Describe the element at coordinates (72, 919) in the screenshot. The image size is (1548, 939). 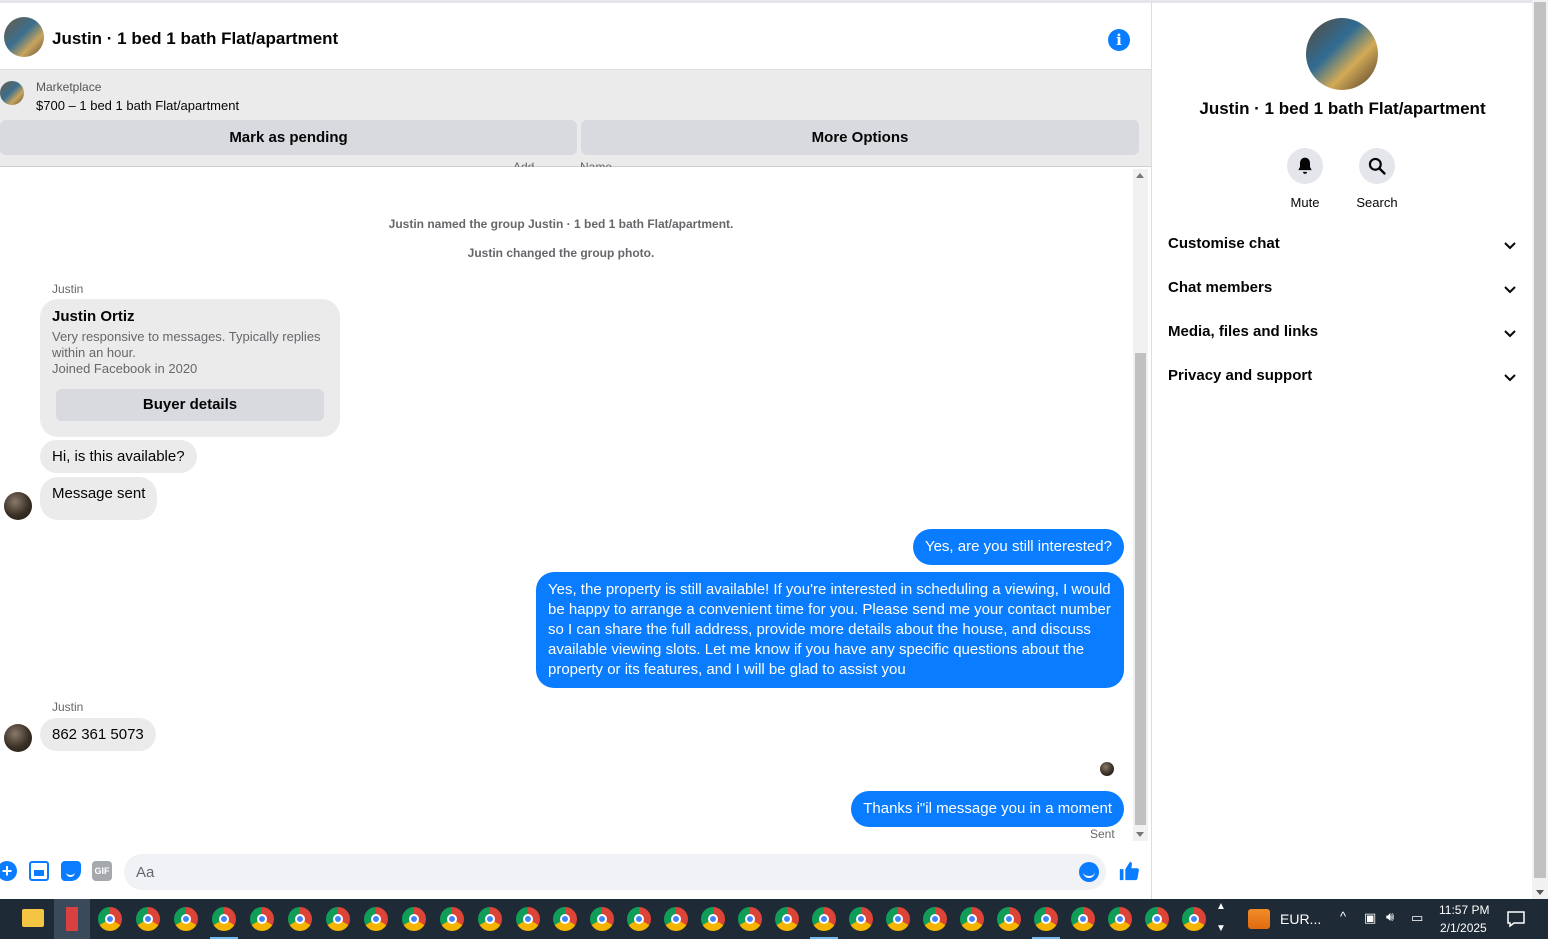
I see `pinned-app-icon` at that location.